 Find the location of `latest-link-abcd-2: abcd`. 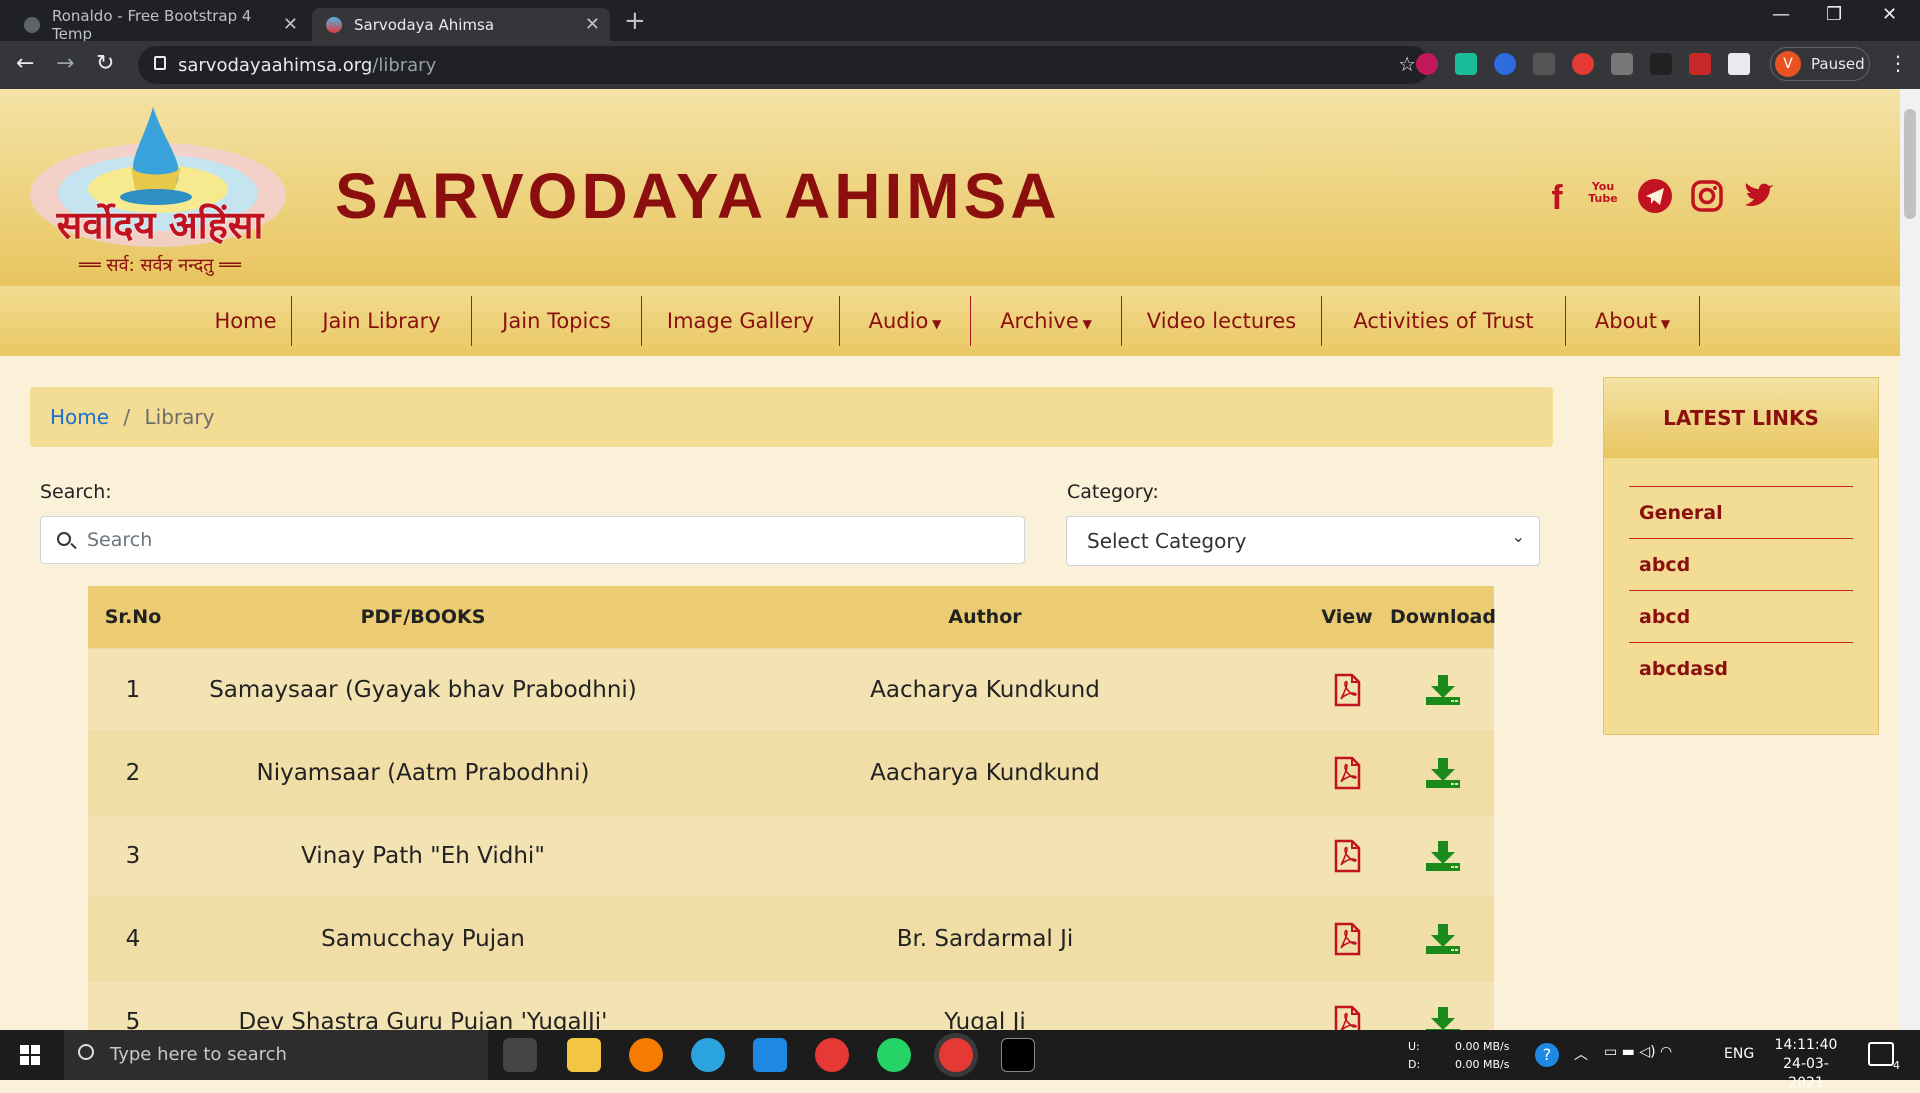

latest-link-abcd-2: abcd is located at coordinates (1741, 616).